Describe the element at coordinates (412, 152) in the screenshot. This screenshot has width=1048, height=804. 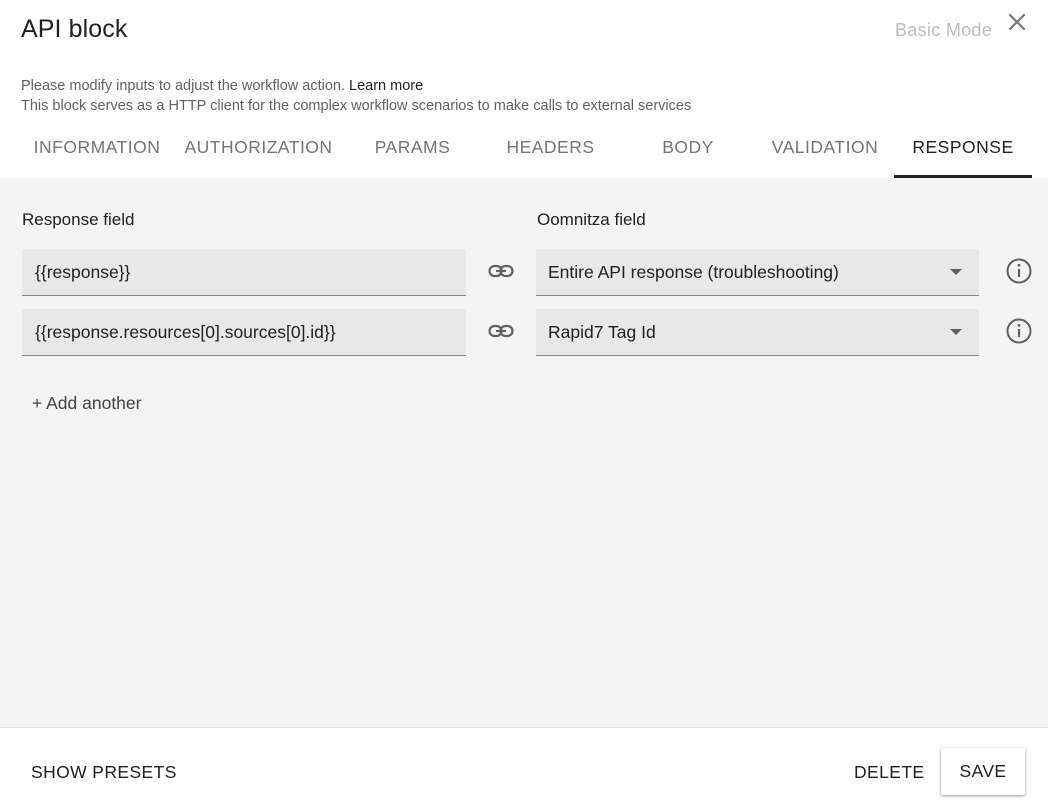
I see `tab-params: PARAMS` at that location.